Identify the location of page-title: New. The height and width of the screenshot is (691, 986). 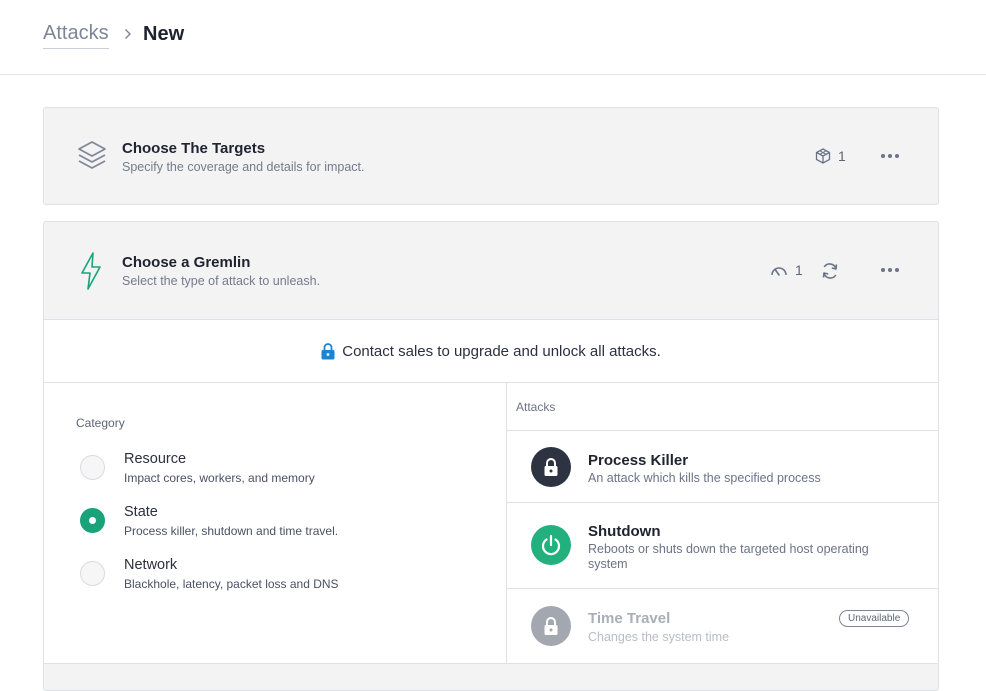
(164, 34).